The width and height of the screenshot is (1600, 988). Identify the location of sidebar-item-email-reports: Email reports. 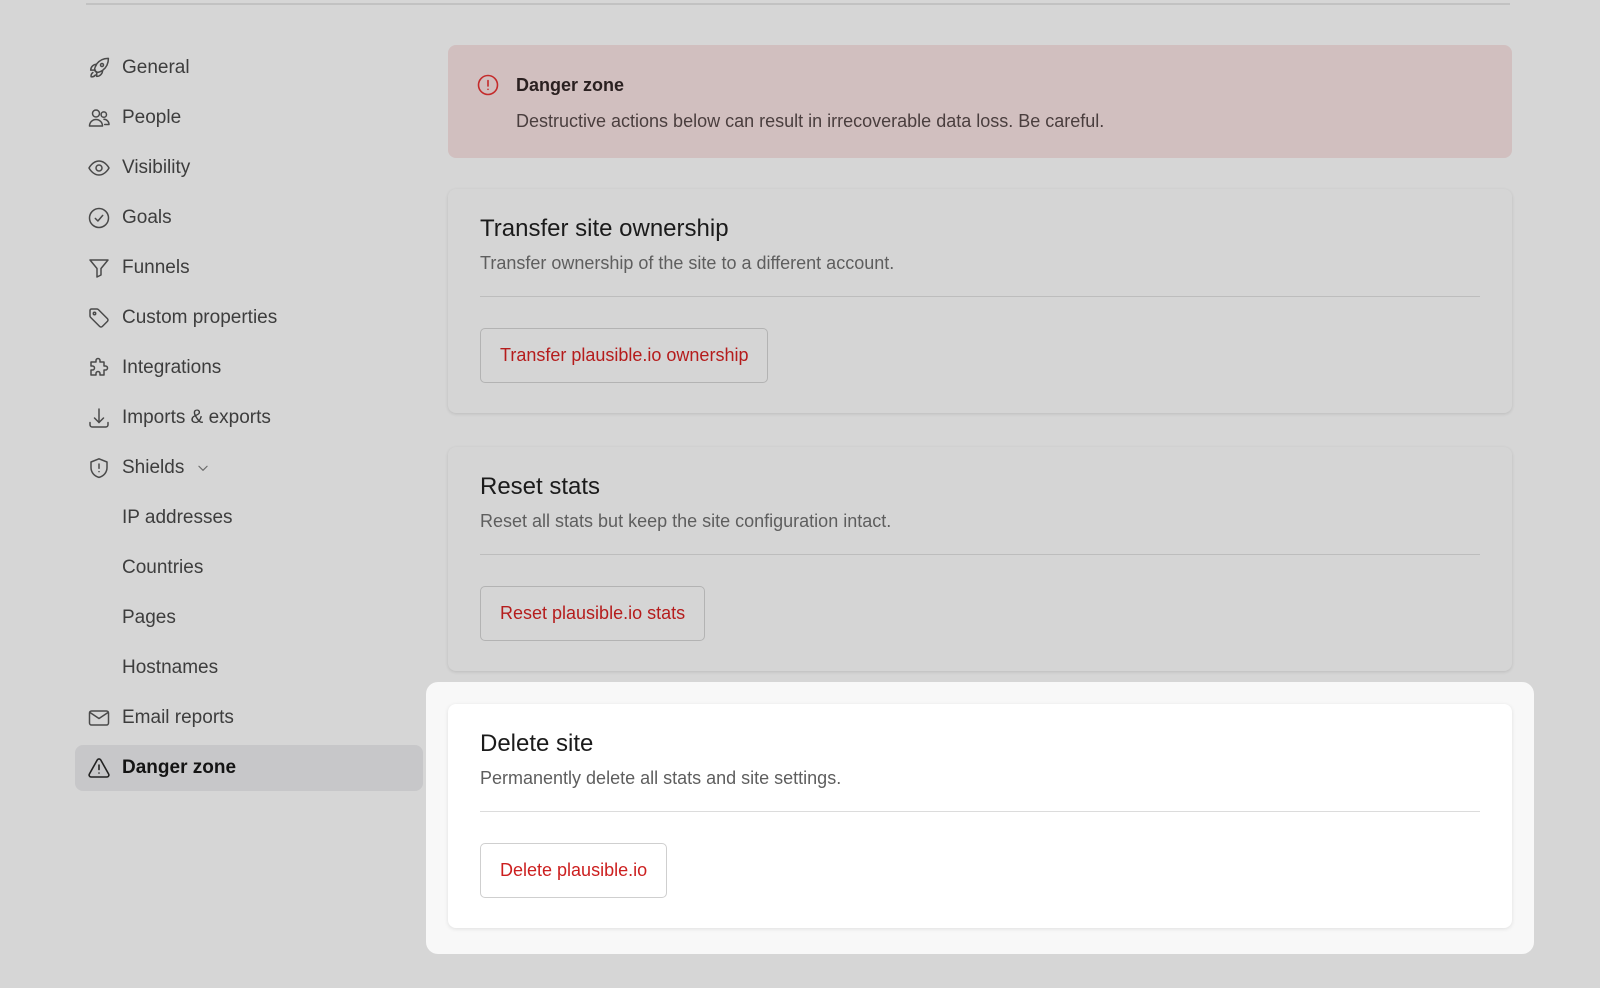
(249, 718).